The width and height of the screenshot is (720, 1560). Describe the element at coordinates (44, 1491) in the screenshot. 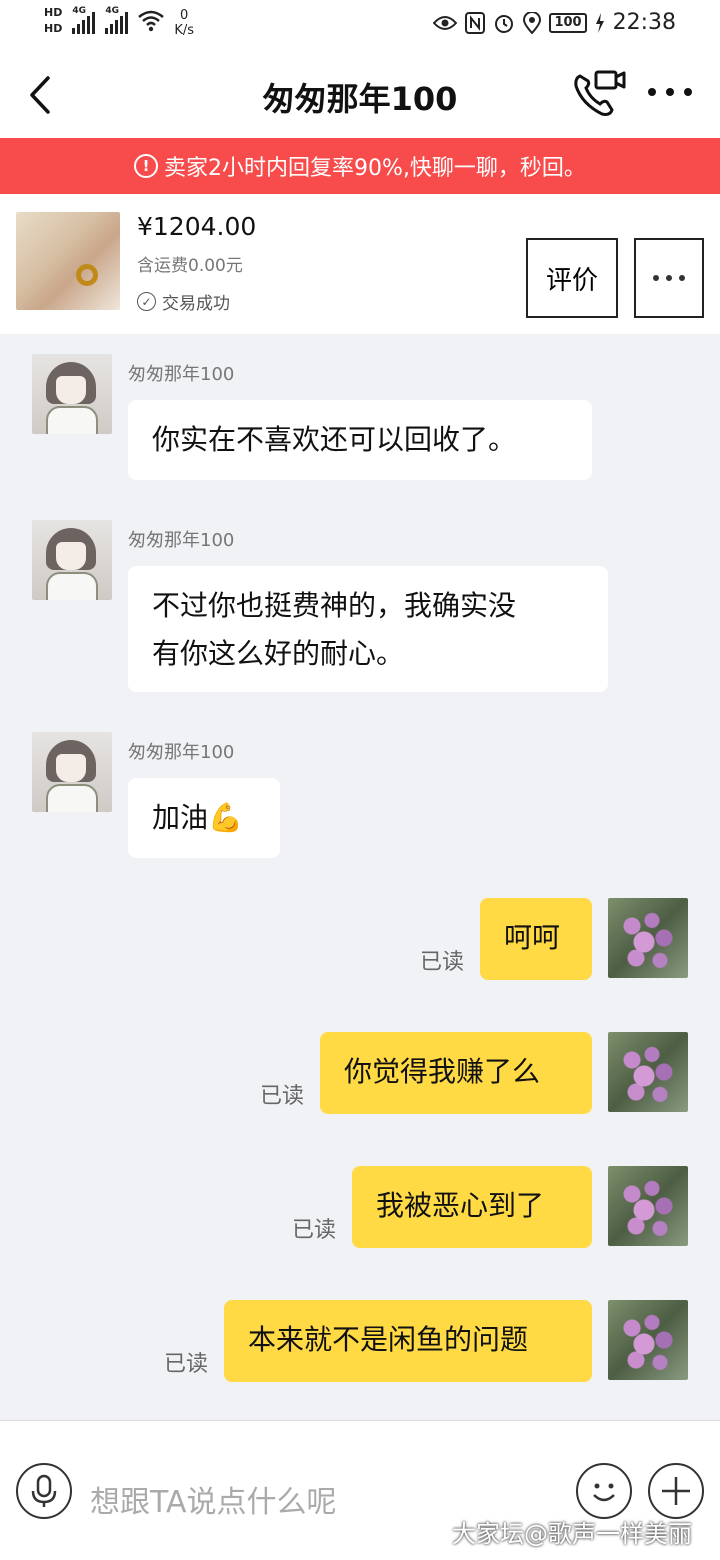

I see `microphone-icon` at that location.